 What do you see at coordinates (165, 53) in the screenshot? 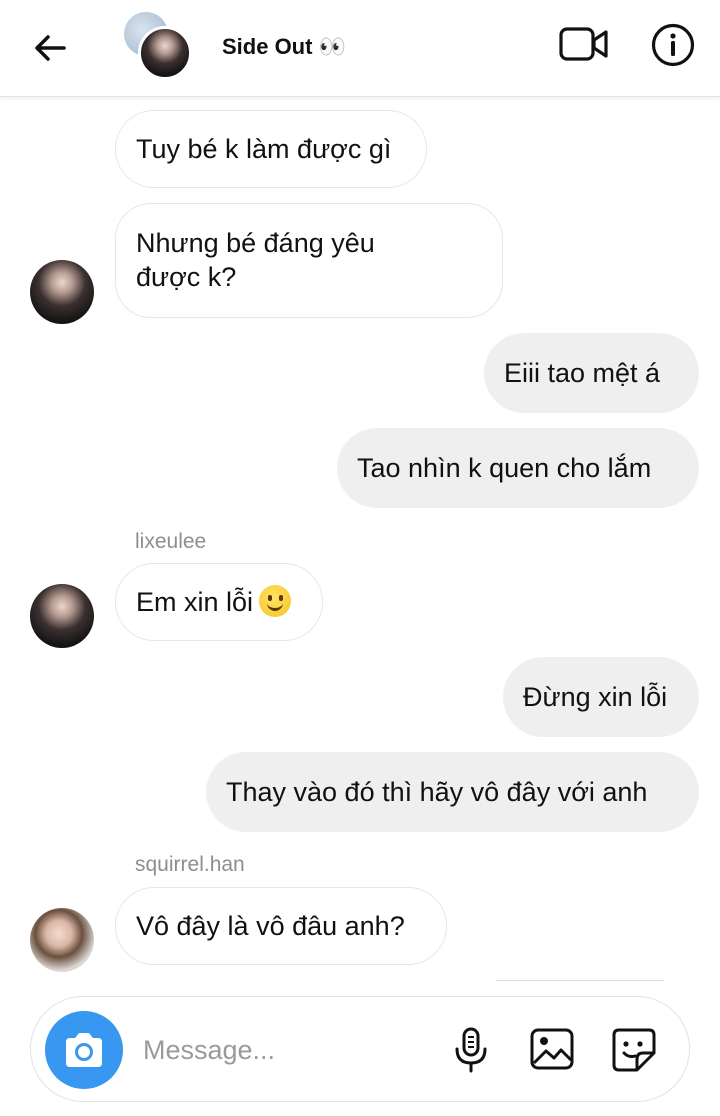
I see `group-avatar-front` at bounding box center [165, 53].